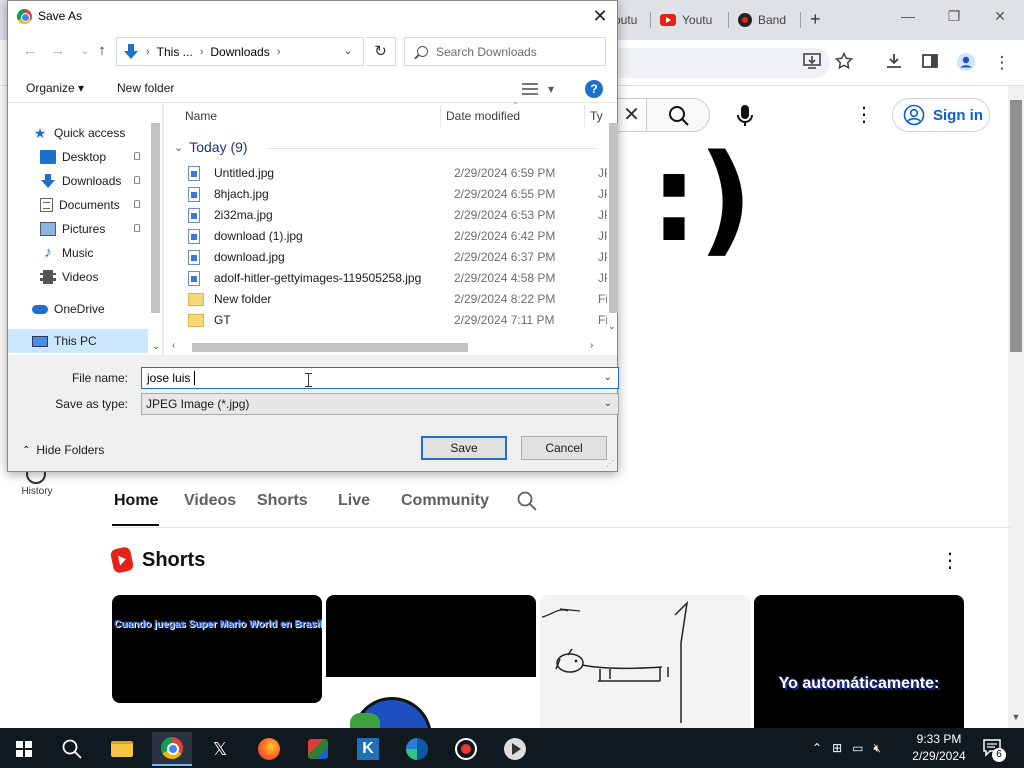  What do you see at coordinates (63, 450) in the screenshot?
I see `hide-folders-button: ⌃ Hide Folders` at bounding box center [63, 450].